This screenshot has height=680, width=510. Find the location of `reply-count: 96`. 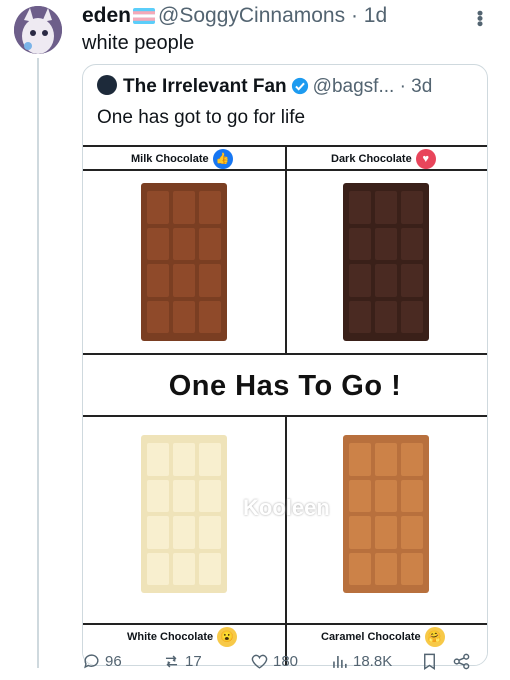

reply-count: 96 is located at coordinates (113, 661).